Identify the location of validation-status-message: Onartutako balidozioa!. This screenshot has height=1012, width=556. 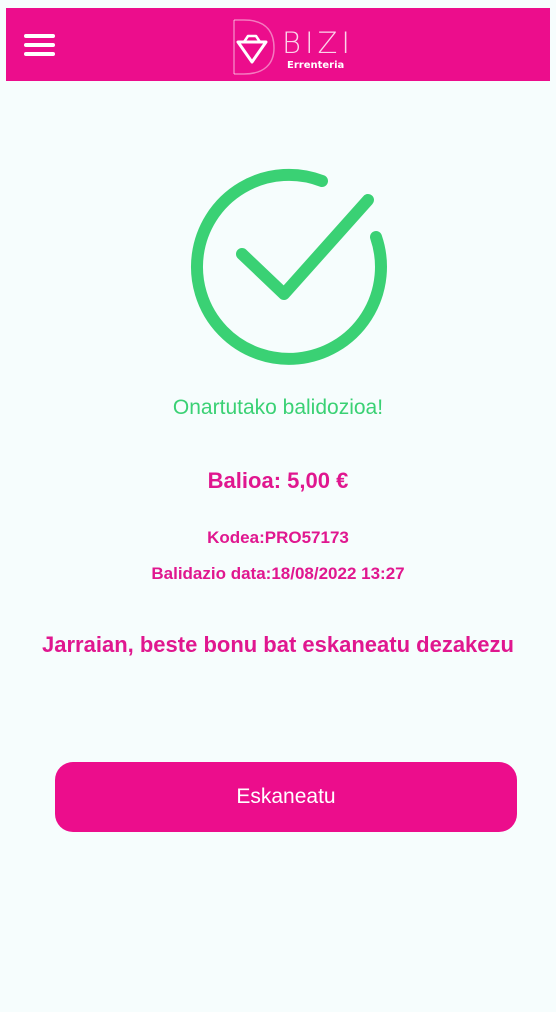
(278, 407).